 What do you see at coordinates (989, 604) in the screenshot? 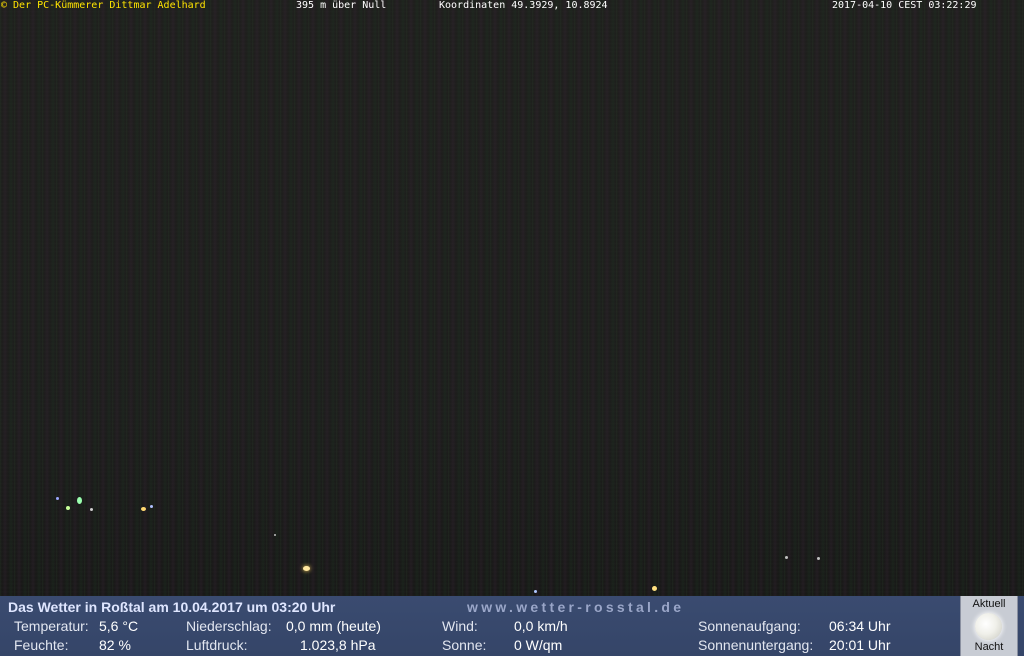
I see `status-current-label: Aktuell` at bounding box center [989, 604].